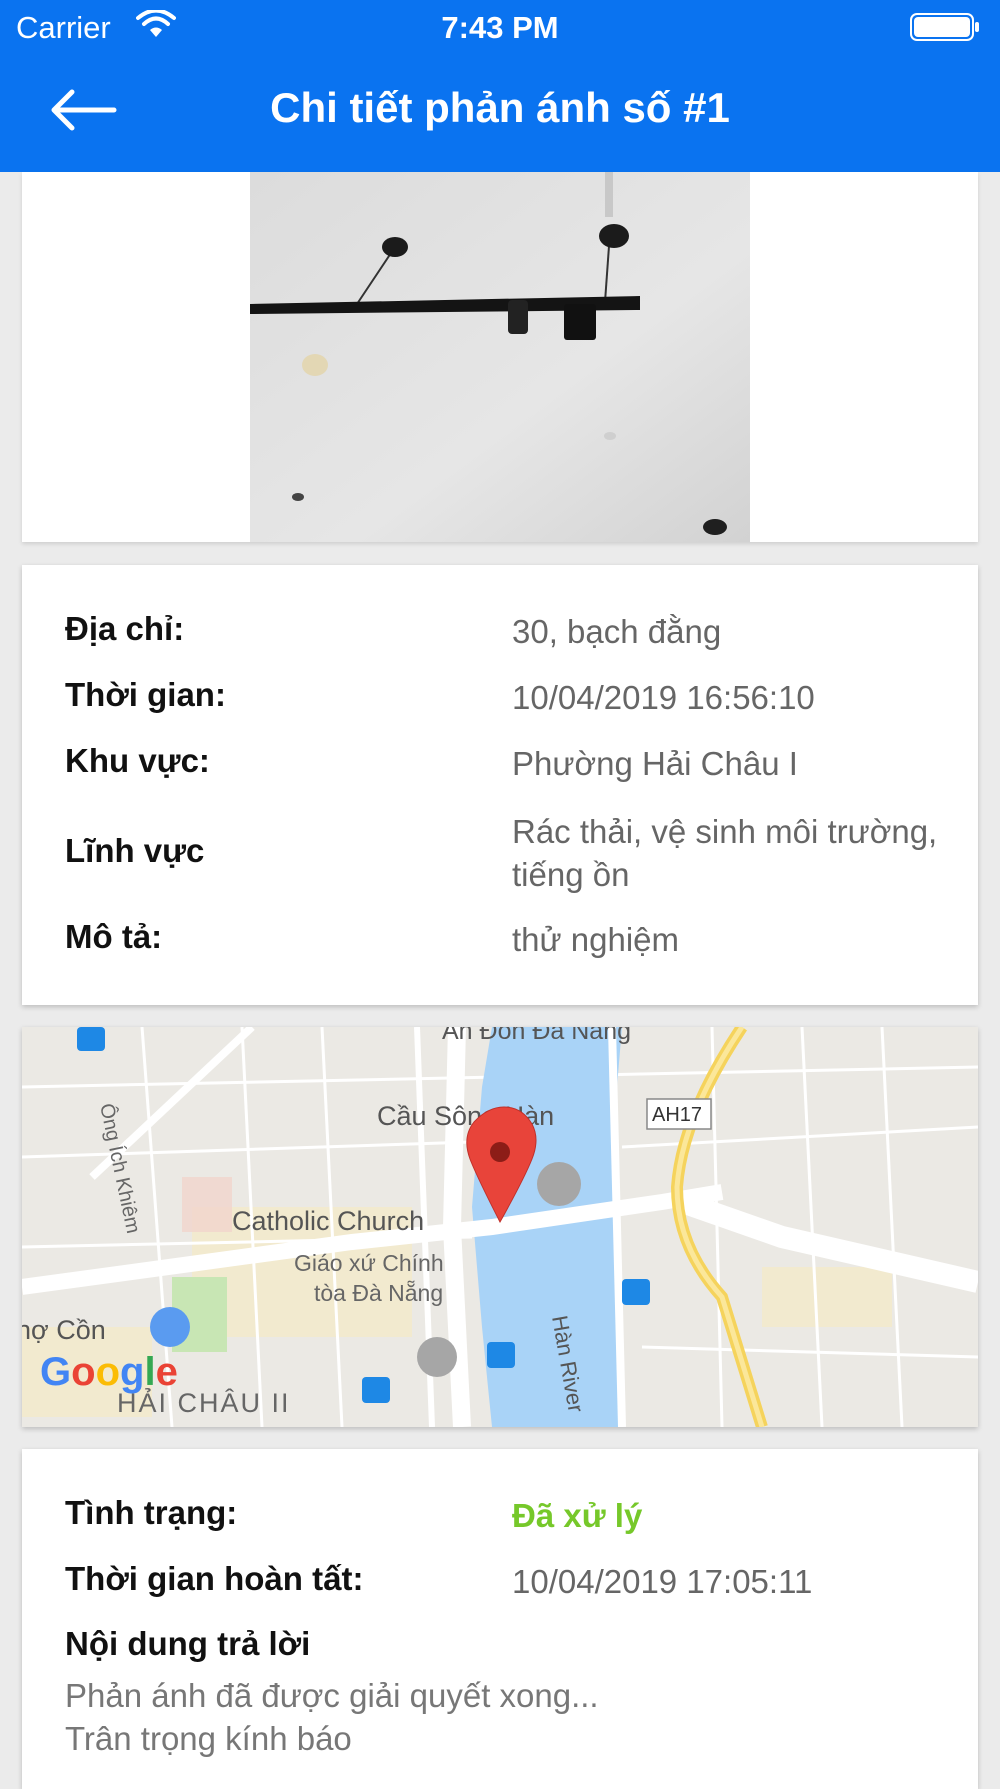 The image size is (1000, 1789). What do you see at coordinates (145, 694) in the screenshot?
I see `time-label: Thời gian:` at bounding box center [145, 694].